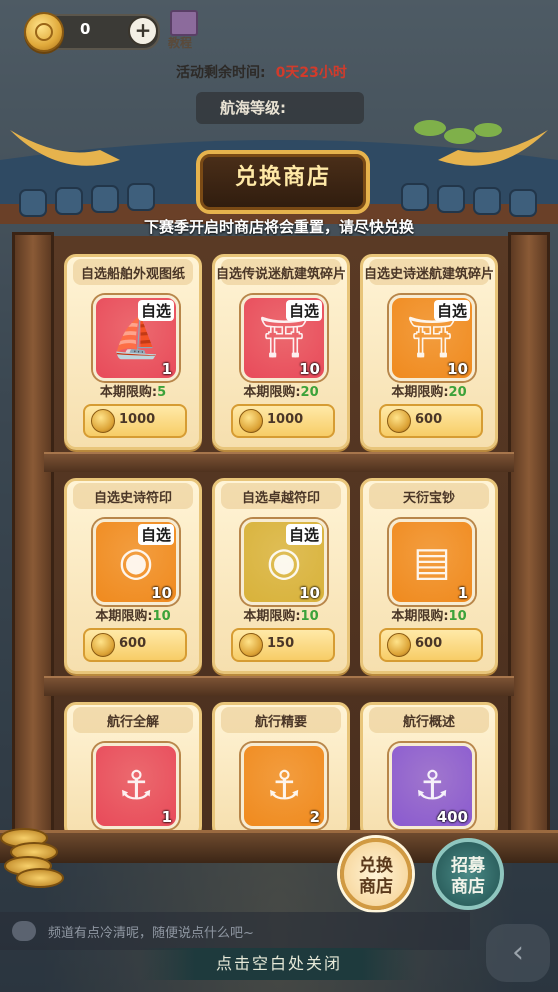 The height and width of the screenshot is (992, 558). Describe the element at coordinates (33, 540) in the screenshot. I see `cabinet-post-left` at that location.